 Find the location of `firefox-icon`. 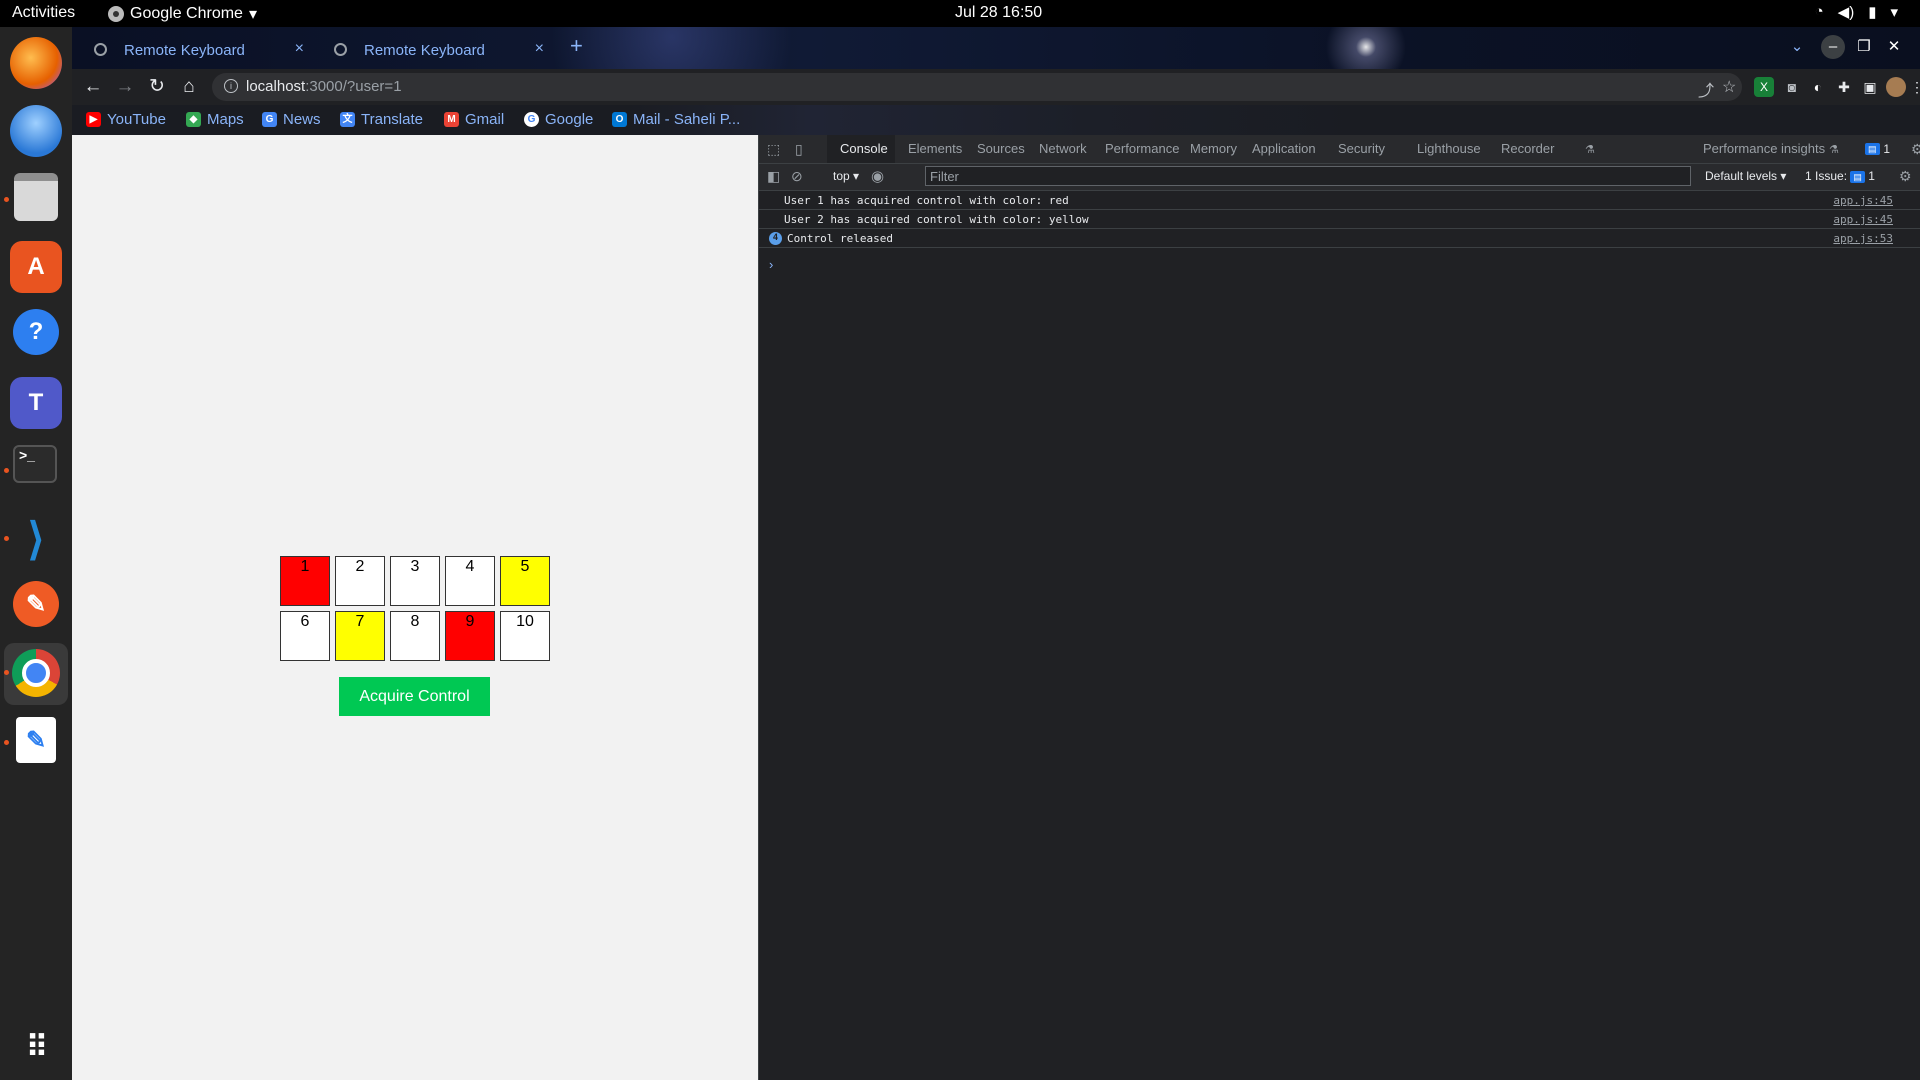

firefox-icon is located at coordinates (36, 63).